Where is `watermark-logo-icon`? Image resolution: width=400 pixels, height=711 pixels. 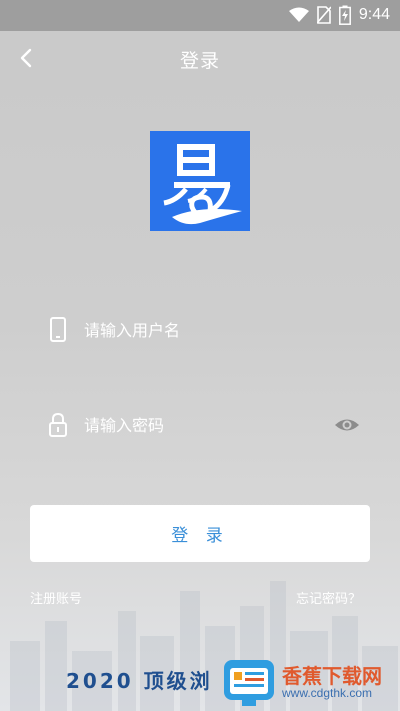 watermark-logo-icon is located at coordinates (249, 683).